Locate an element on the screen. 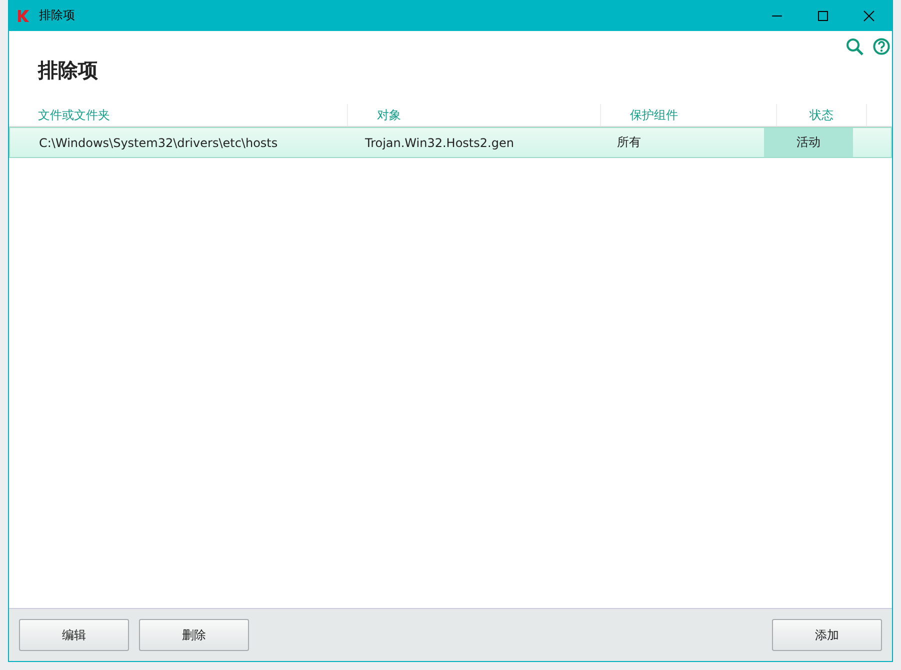 The width and height of the screenshot is (901, 670). footer-button: 编辑 is located at coordinates (74, 635).